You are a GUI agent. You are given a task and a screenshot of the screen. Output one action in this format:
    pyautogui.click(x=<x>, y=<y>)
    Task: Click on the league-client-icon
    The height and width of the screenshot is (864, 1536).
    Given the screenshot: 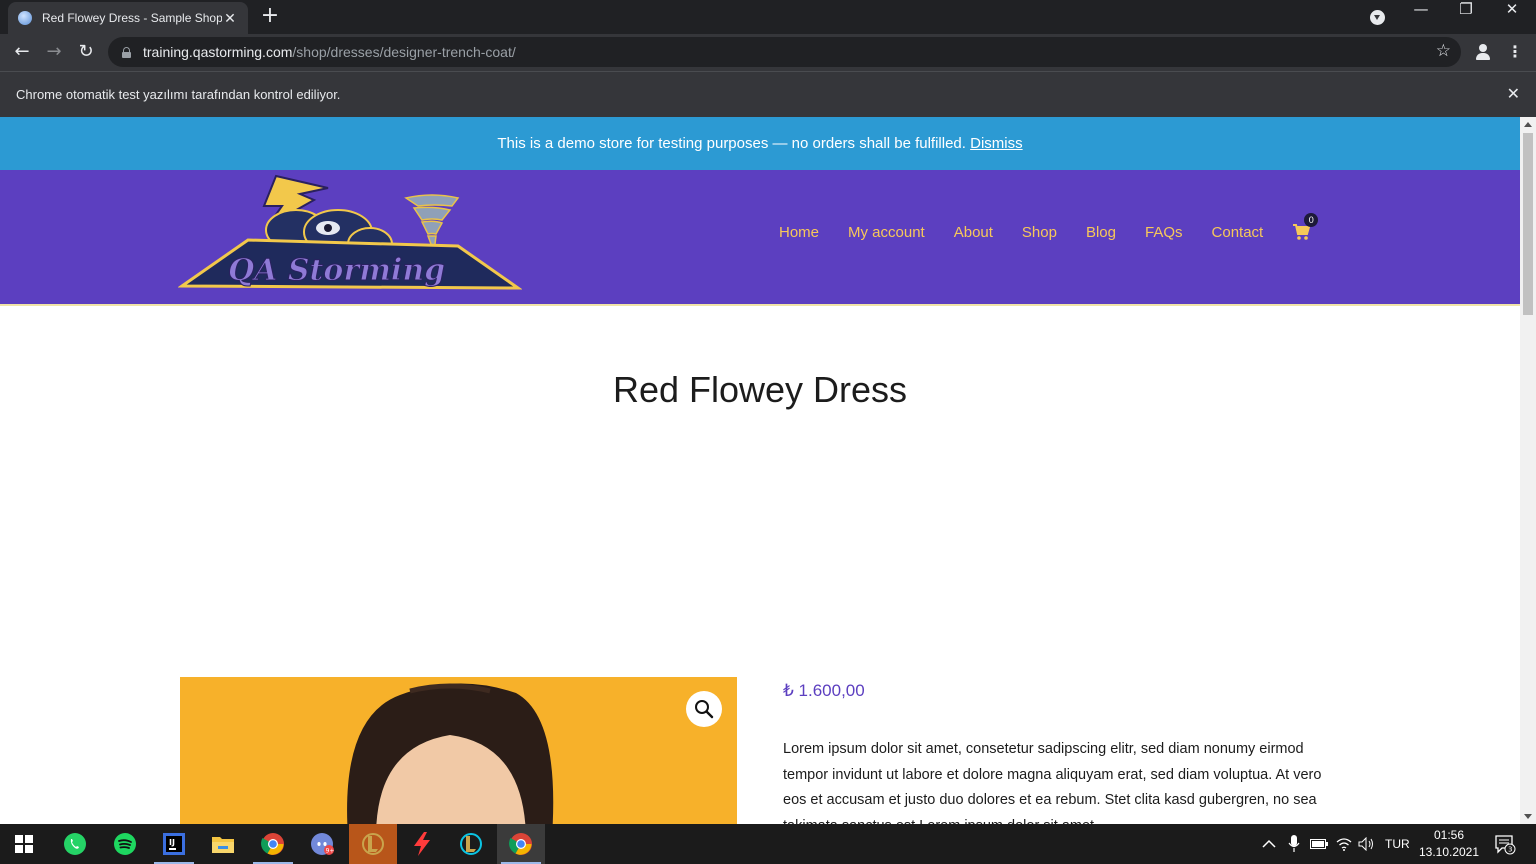 What is the action you would take?
    pyautogui.click(x=373, y=844)
    